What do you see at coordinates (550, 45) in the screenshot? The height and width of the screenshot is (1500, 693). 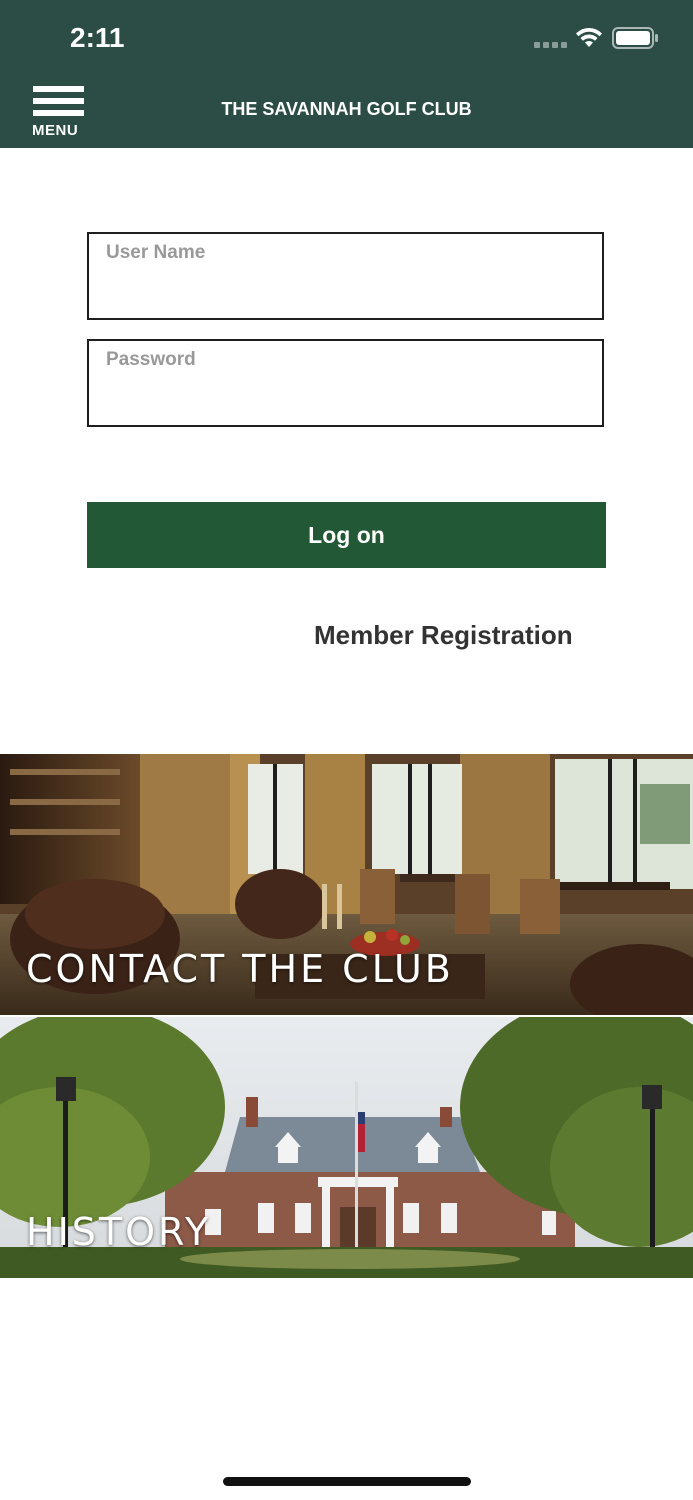 I see `cellular-signal-icon` at bounding box center [550, 45].